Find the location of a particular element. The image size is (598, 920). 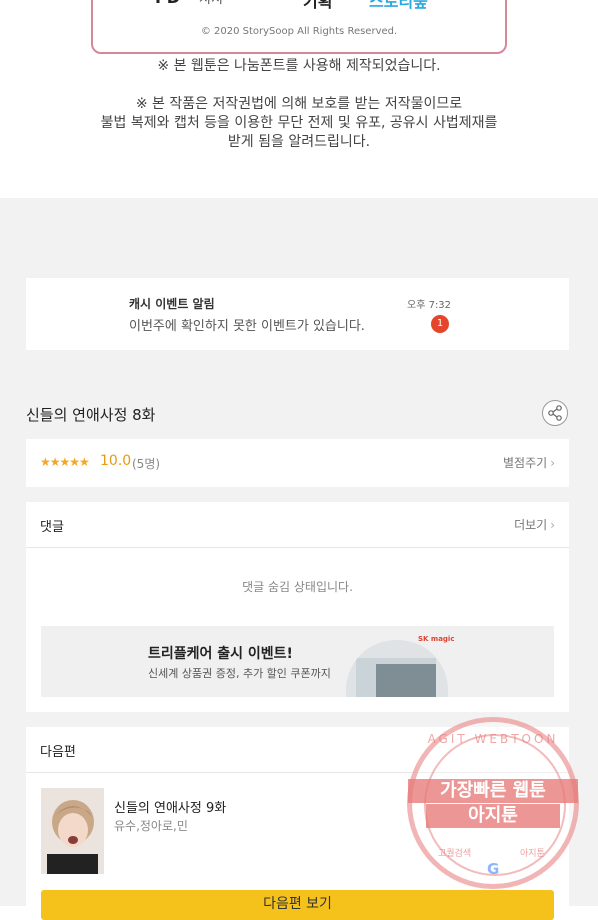

rating-score: 10.0 is located at coordinates (116, 461).